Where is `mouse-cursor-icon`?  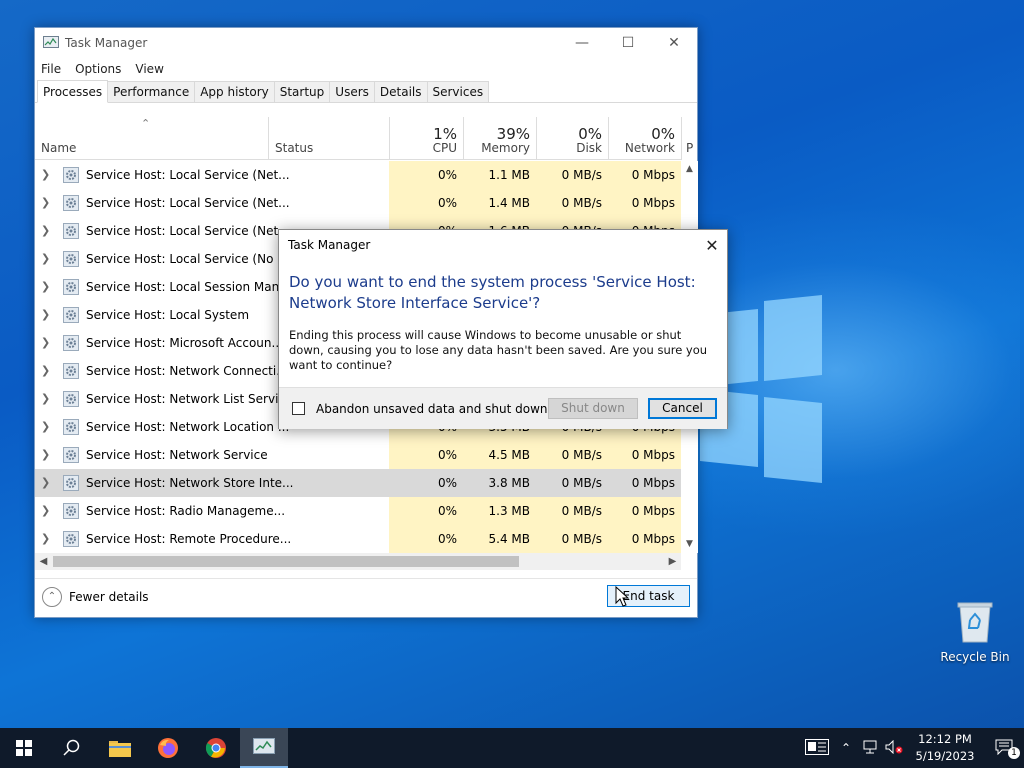 mouse-cursor-icon is located at coordinates (622, 596).